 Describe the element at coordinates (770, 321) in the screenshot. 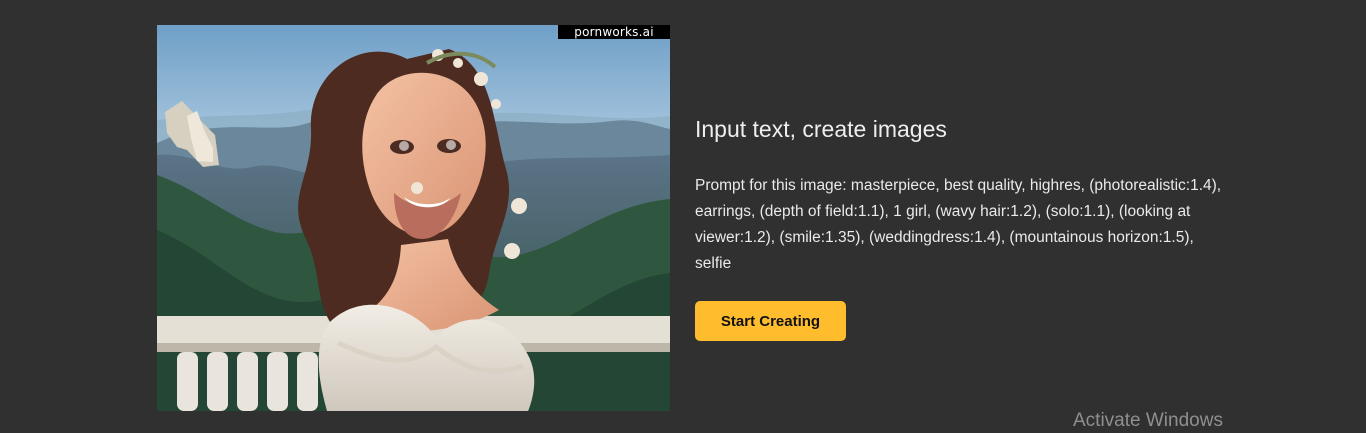

I see `start-creating-button: Start Creating` at that location.